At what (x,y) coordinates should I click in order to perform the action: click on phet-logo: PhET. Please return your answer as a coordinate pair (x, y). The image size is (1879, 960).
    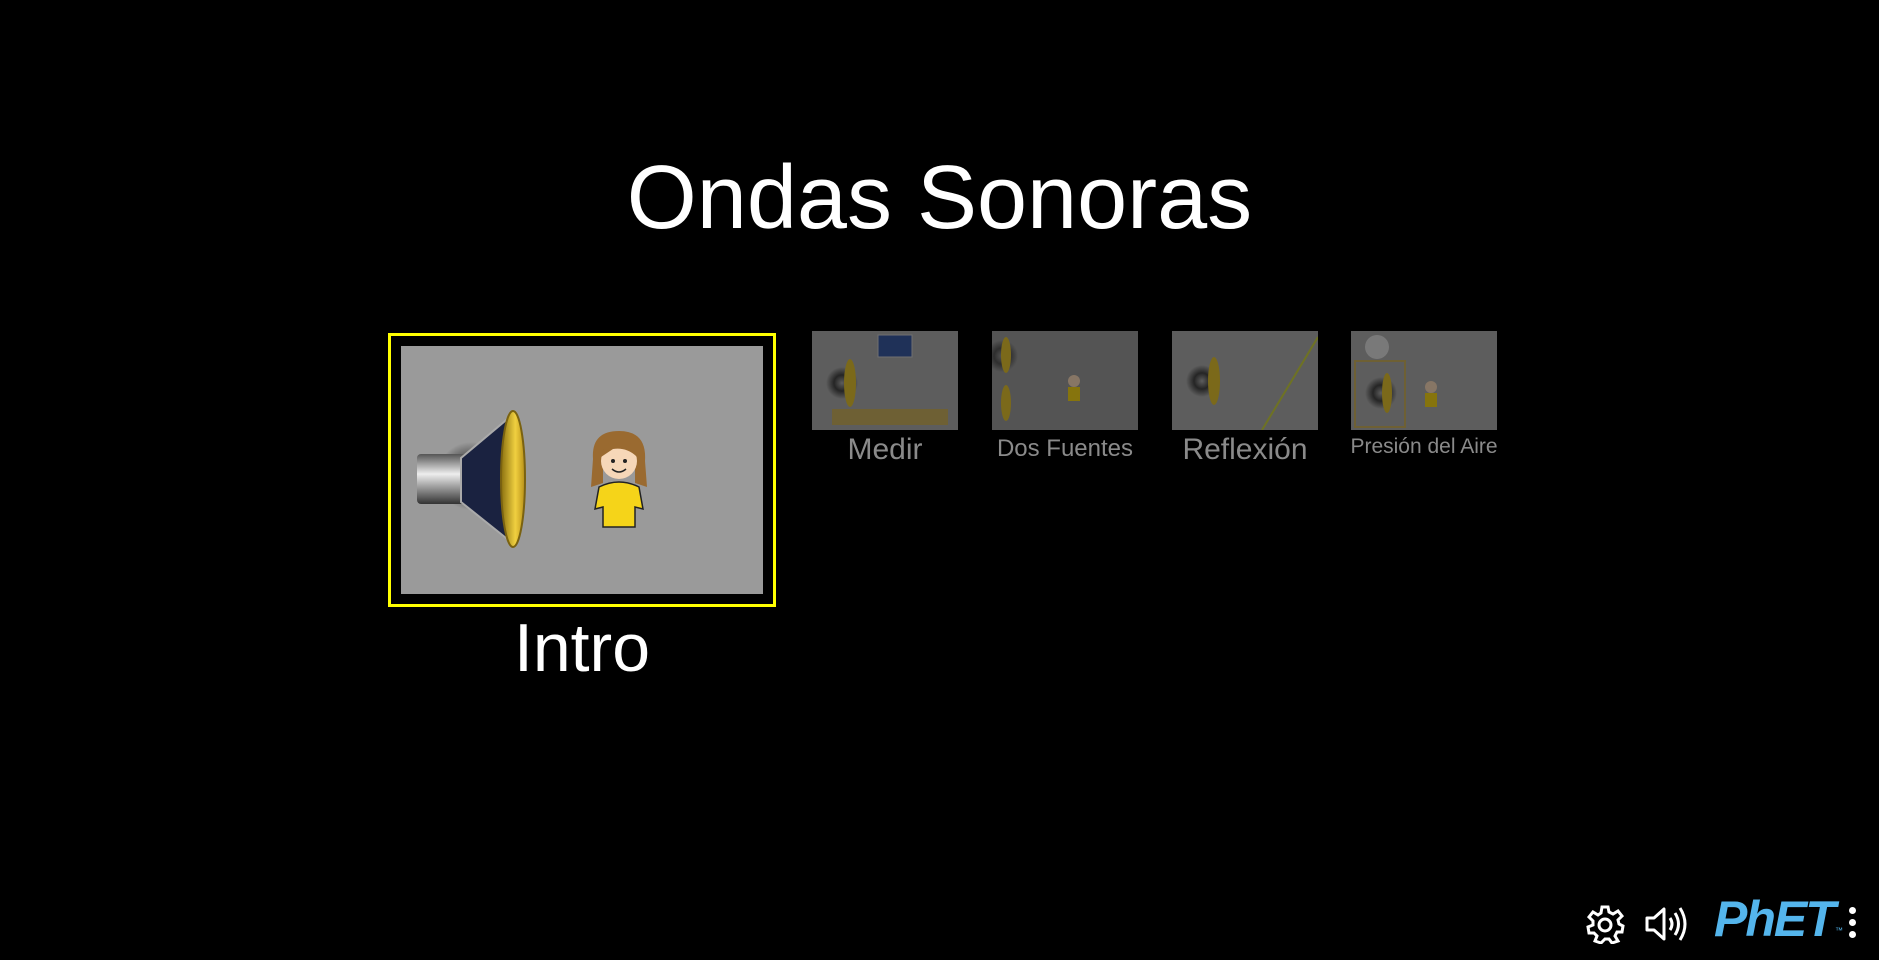
    Looking at the image, I should click on (1775, 919).